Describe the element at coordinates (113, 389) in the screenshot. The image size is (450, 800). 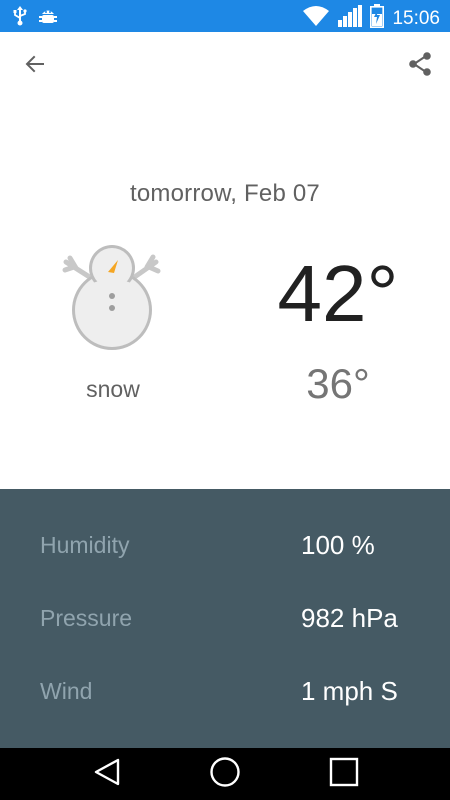
I see `condition-label: snow` at that location.